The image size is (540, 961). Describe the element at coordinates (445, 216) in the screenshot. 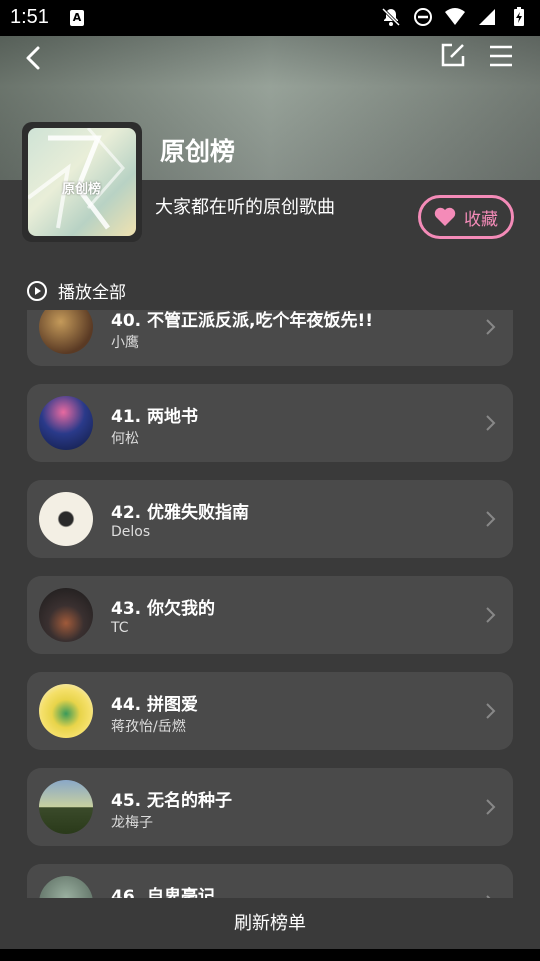

I see `heart-icon` at that location.